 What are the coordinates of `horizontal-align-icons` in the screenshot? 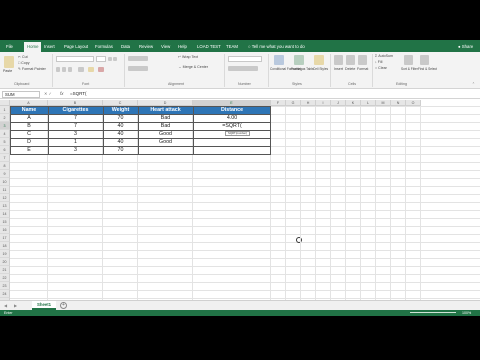 It's located at (138, 68).